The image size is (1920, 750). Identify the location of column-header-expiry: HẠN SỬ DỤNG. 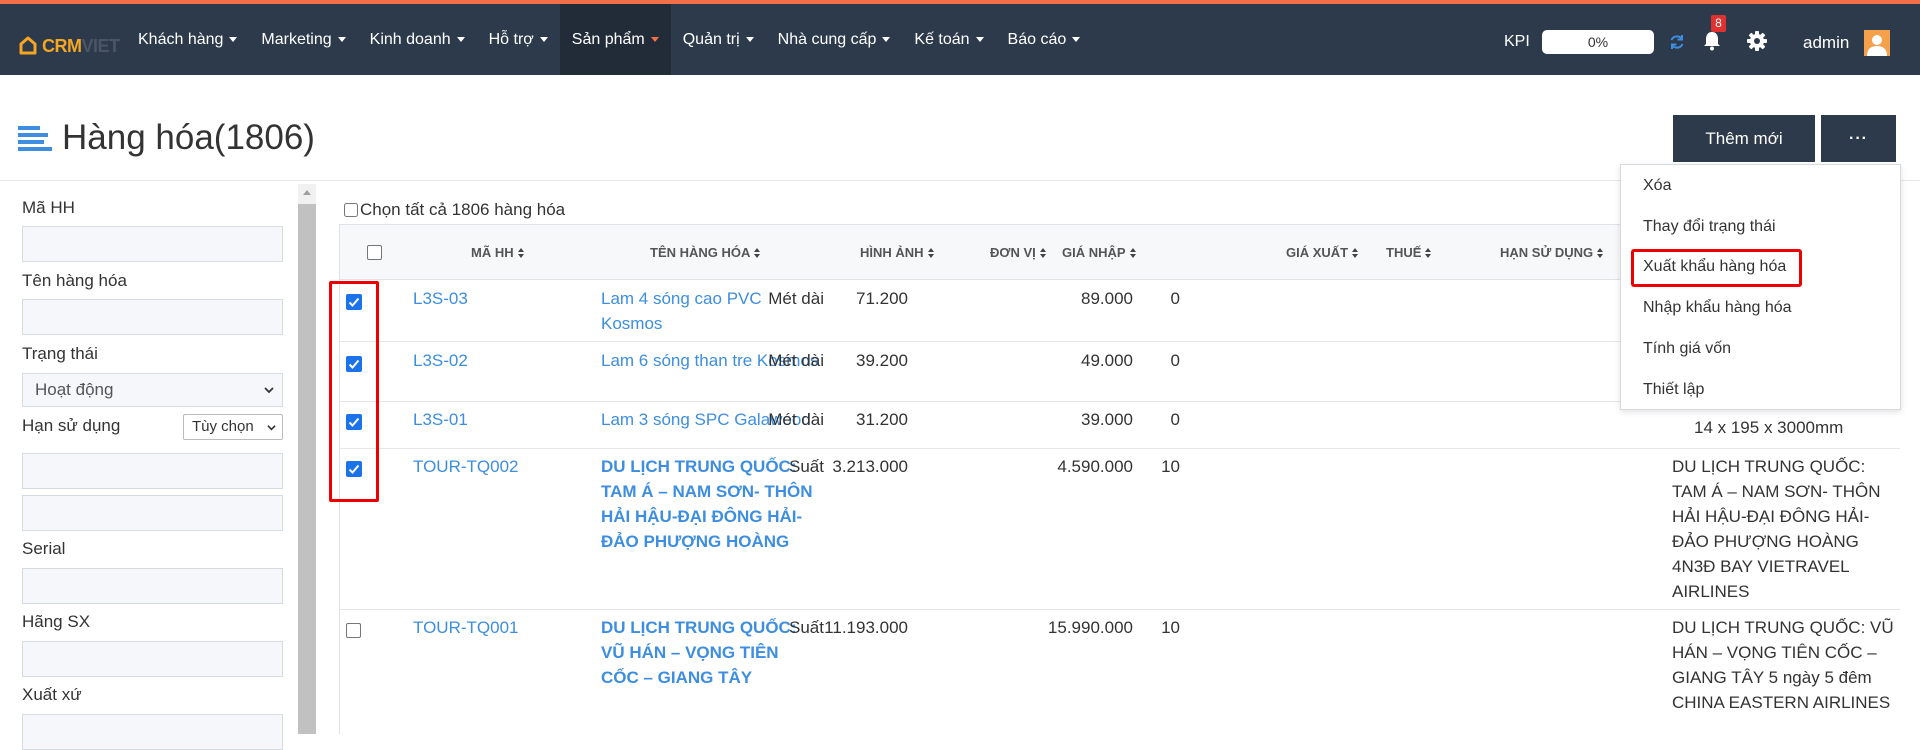
(1552, 252).